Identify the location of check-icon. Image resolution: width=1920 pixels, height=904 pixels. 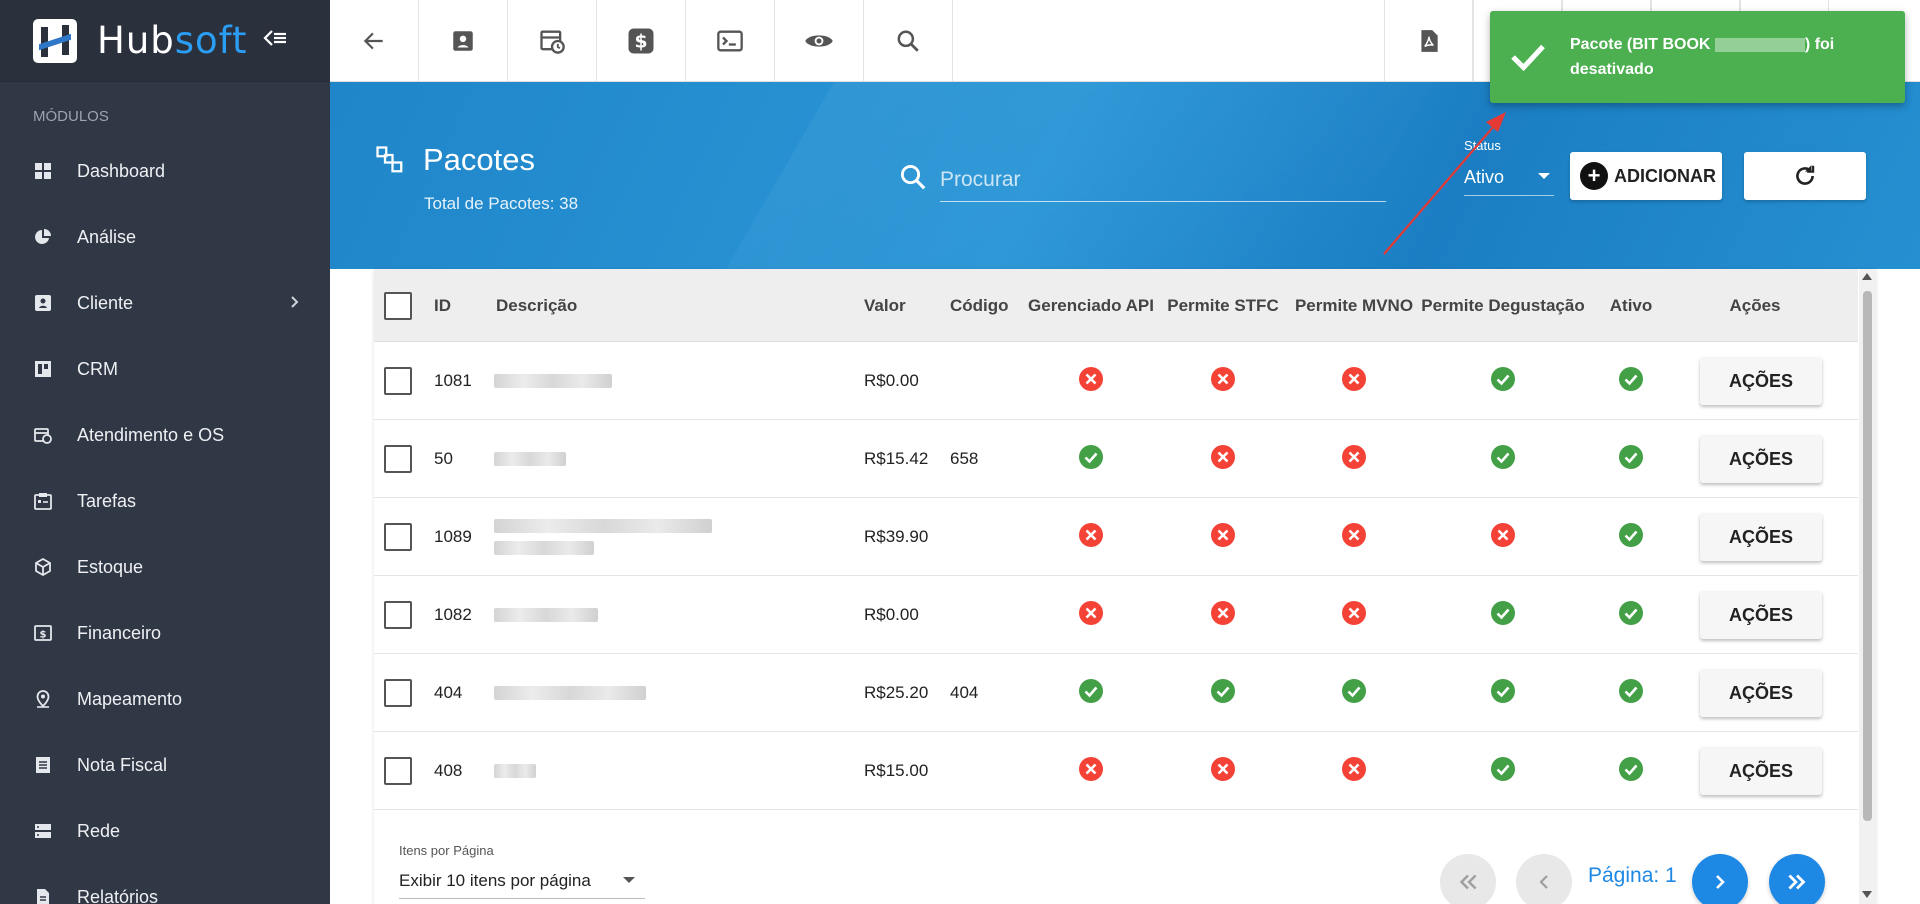
(1528, 58).